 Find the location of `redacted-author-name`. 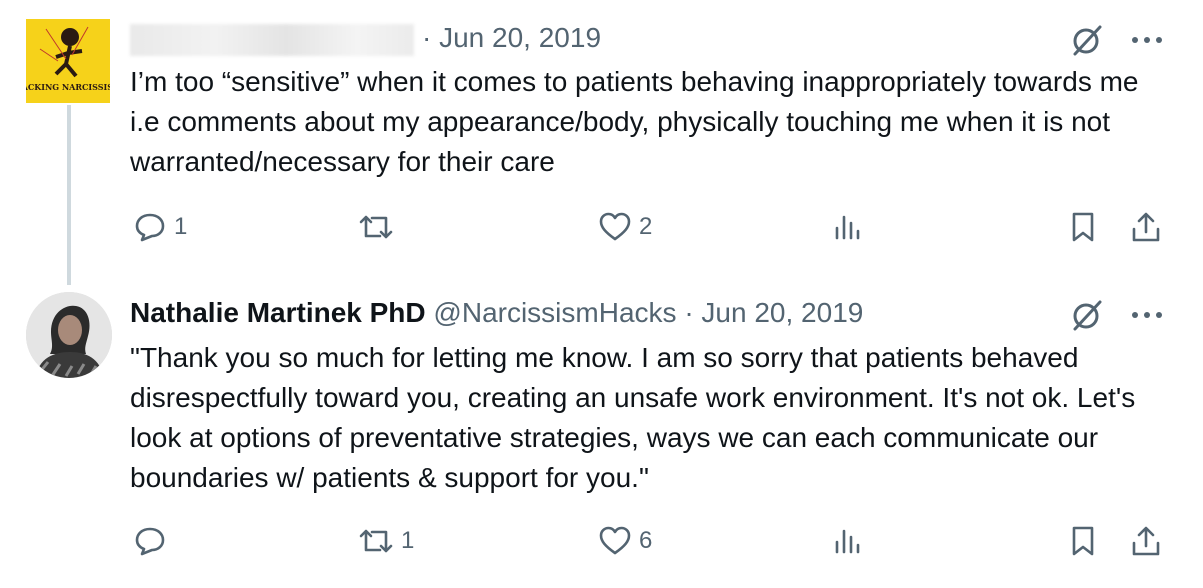

redacted-author-name is located at coordinates (272, 39).